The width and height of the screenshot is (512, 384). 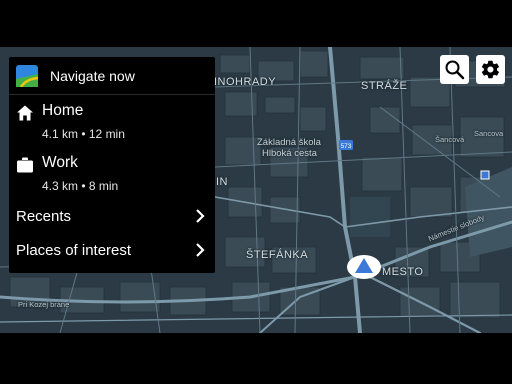 What do you see at coordinates (112, 216) in the screenshot?
I see `recents-row: Recents` at bounding box center [112, 216].